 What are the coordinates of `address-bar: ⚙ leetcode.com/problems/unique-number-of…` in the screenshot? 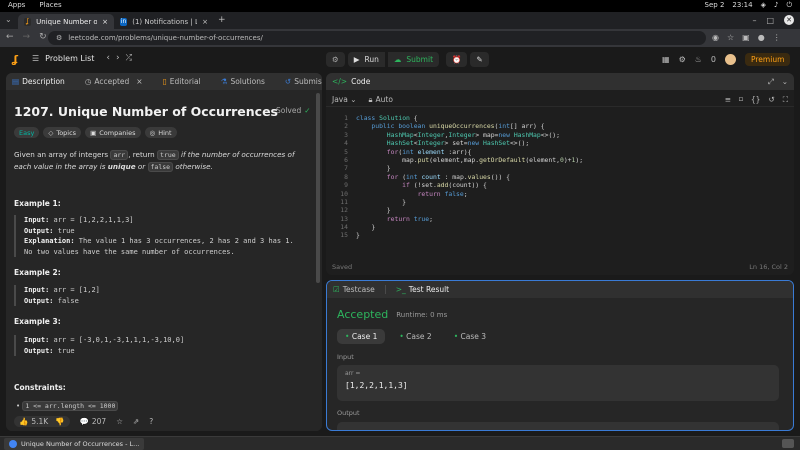 It's located at (377, 38).